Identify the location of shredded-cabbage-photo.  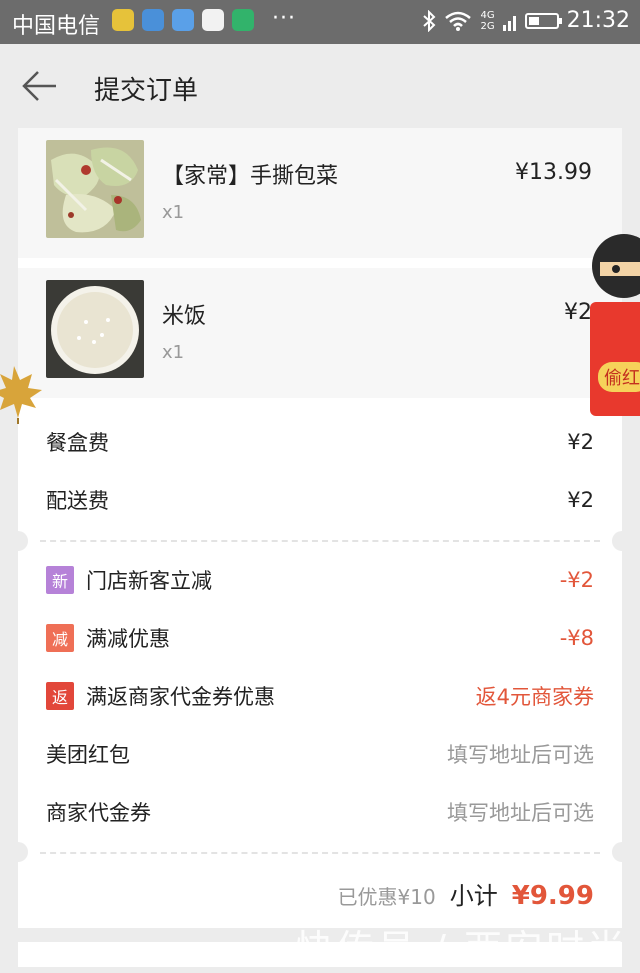
(95, 189).